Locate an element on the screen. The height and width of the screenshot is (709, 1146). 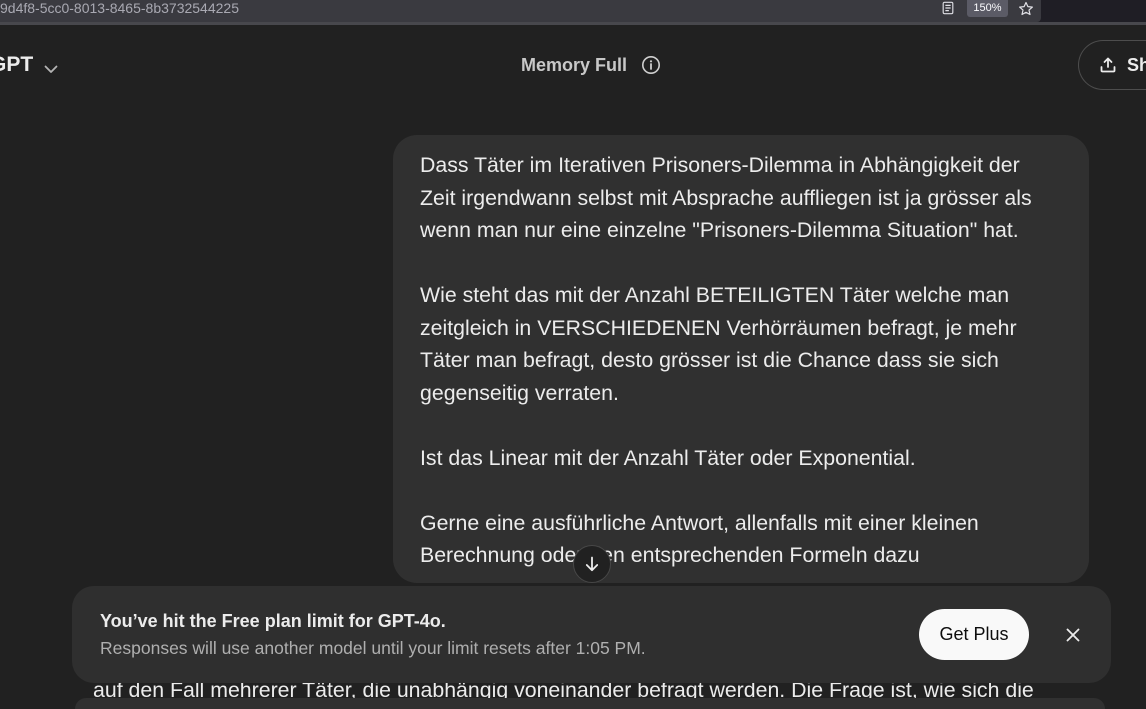
arrow-down-icon is located at coordinates (592, 564).